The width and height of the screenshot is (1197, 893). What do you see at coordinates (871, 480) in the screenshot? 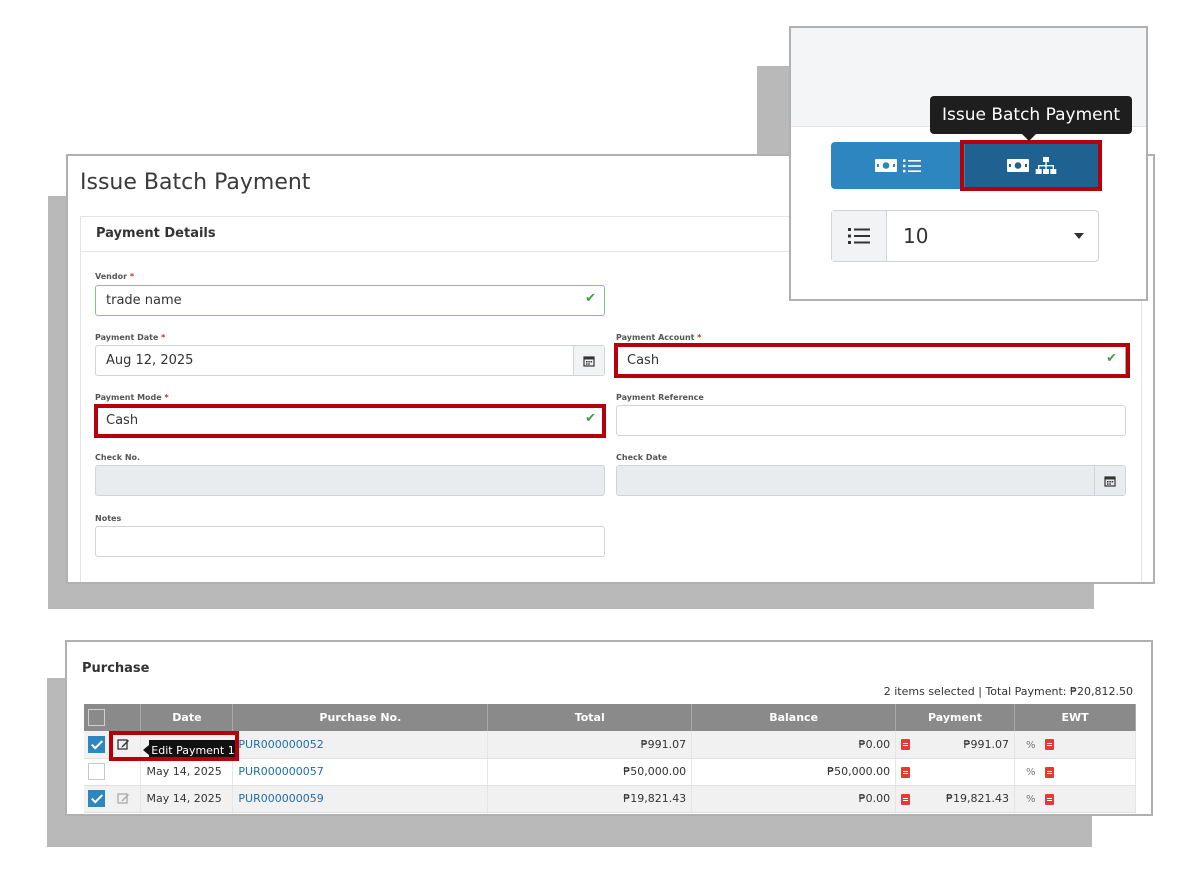
I see `check-date-input` at bounding box center [871, 480].